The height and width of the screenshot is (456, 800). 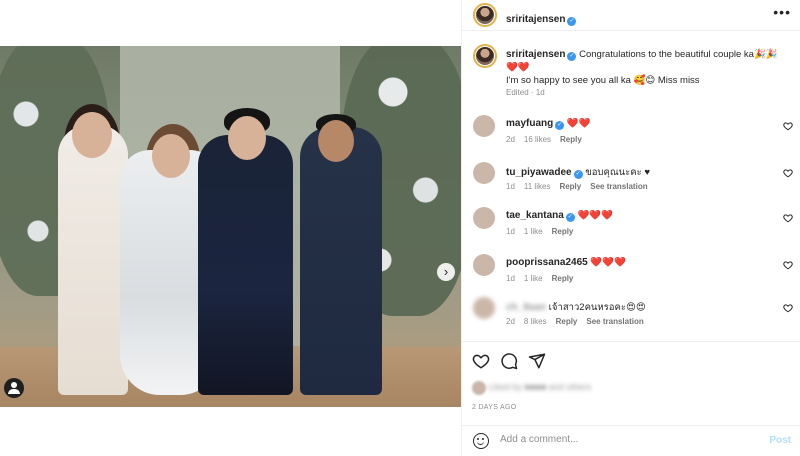 I want to click on likes-summary: Liked by ■■■■ and others, so click(x=531, y=388).